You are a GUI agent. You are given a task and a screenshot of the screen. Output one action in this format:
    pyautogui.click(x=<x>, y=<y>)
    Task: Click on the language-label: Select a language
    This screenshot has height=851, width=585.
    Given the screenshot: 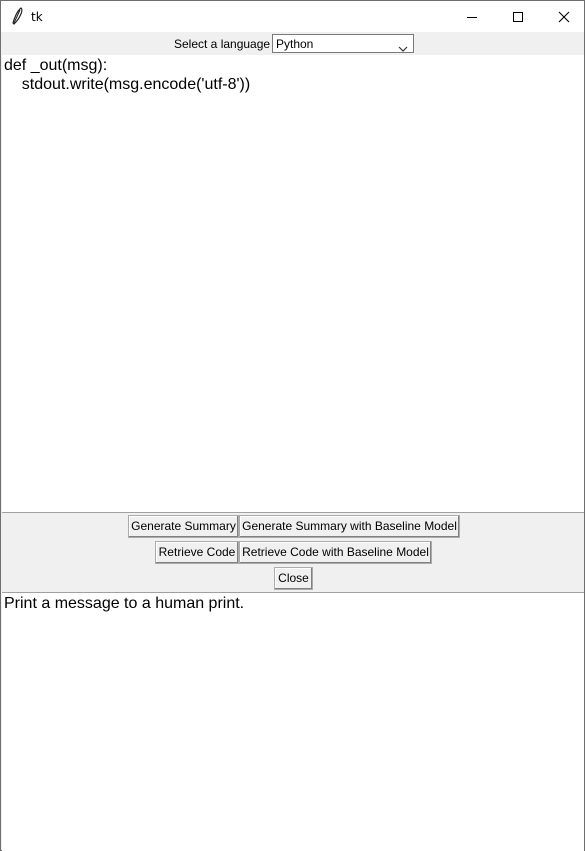 What is the action you would take?
    pyautogui.click(x=222, y=44)
    